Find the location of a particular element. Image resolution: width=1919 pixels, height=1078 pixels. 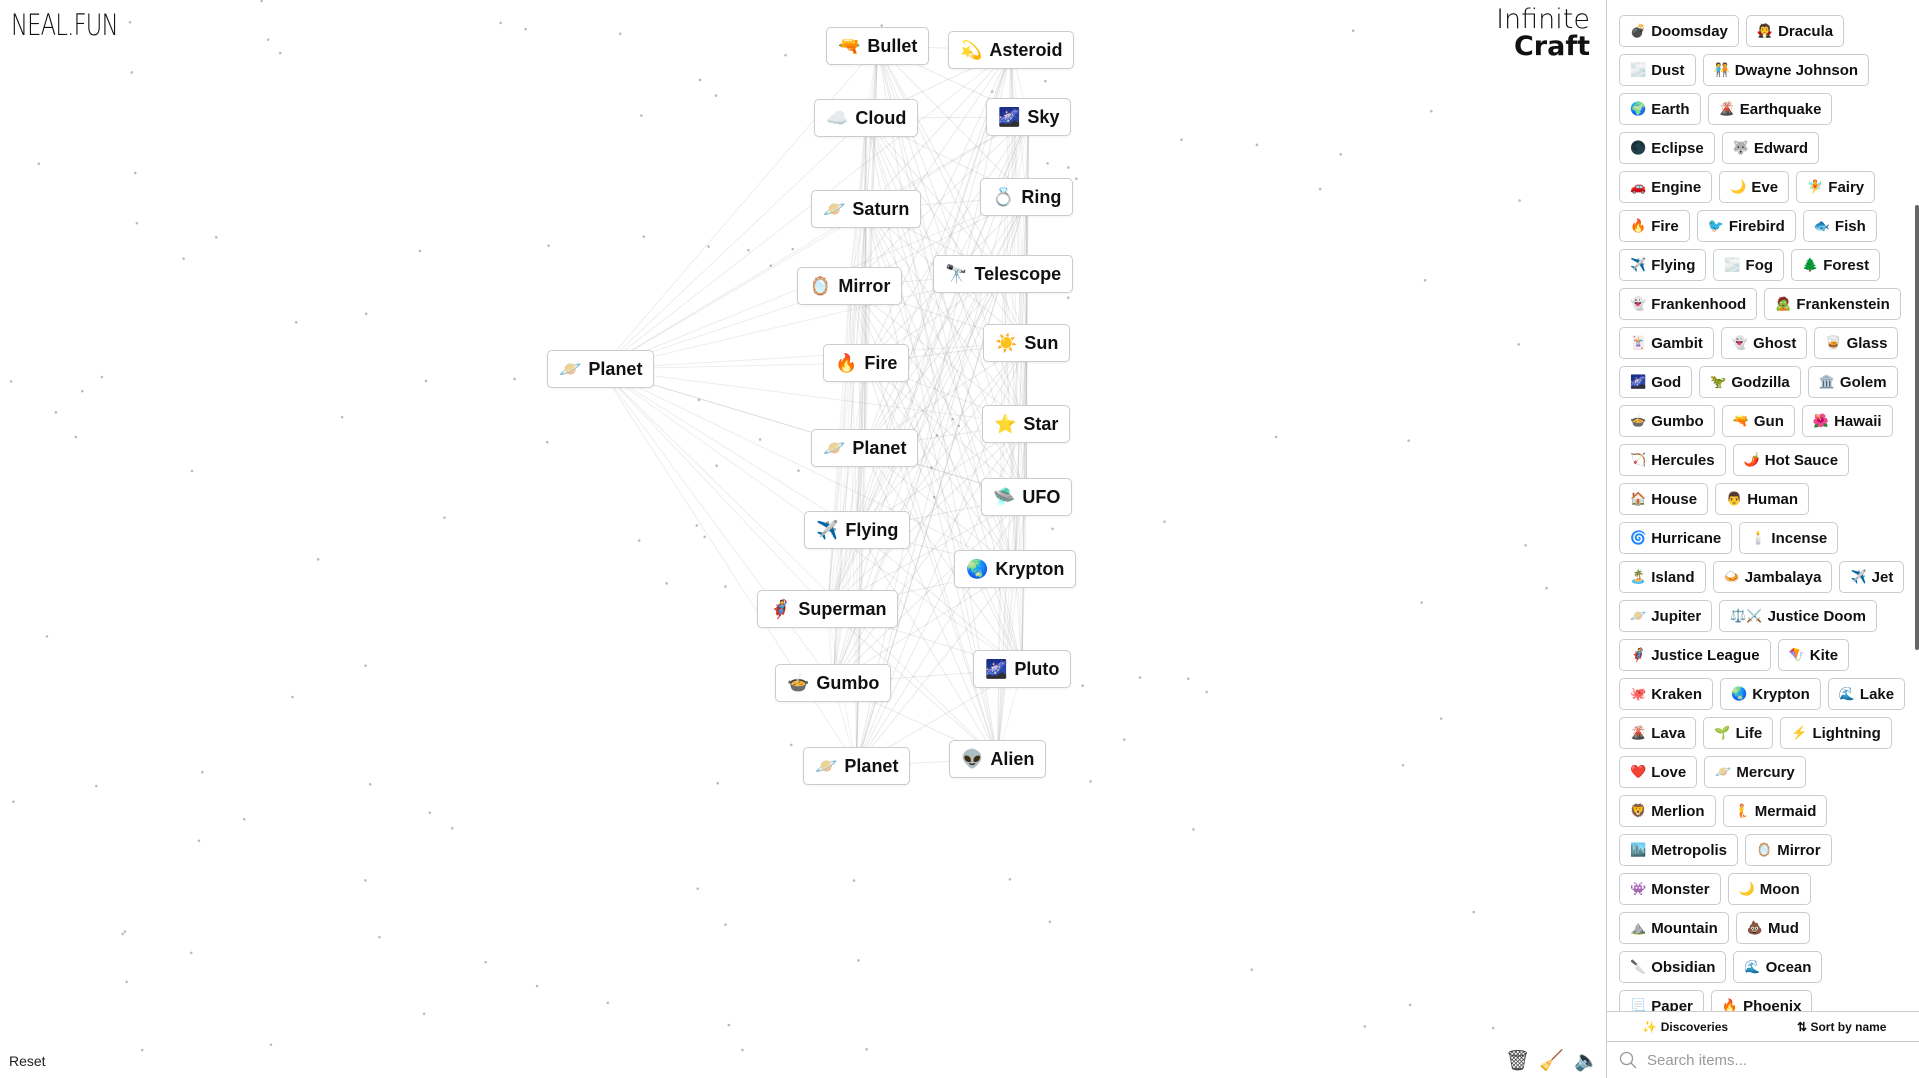

item-emoji-icon: 🐙 is located at coordinates (1638, 693).